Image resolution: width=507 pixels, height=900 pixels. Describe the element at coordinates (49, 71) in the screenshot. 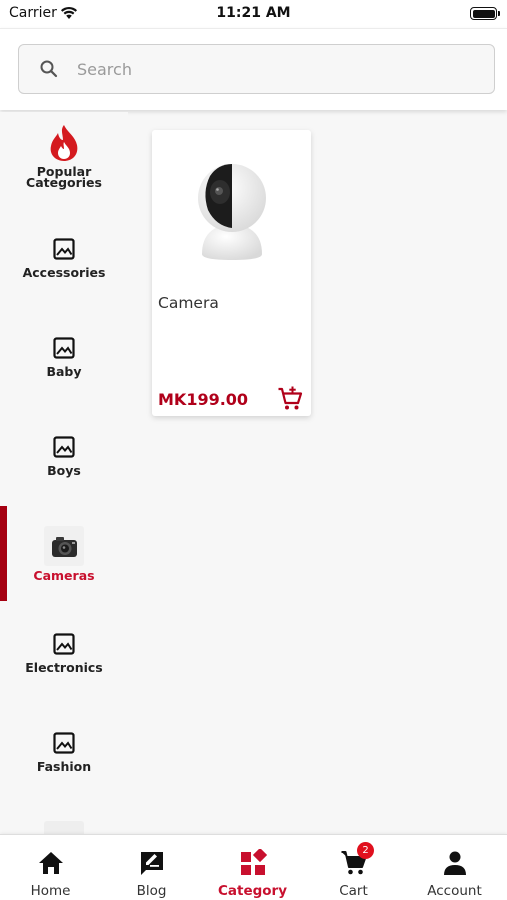

I see `search-icon` at that location.